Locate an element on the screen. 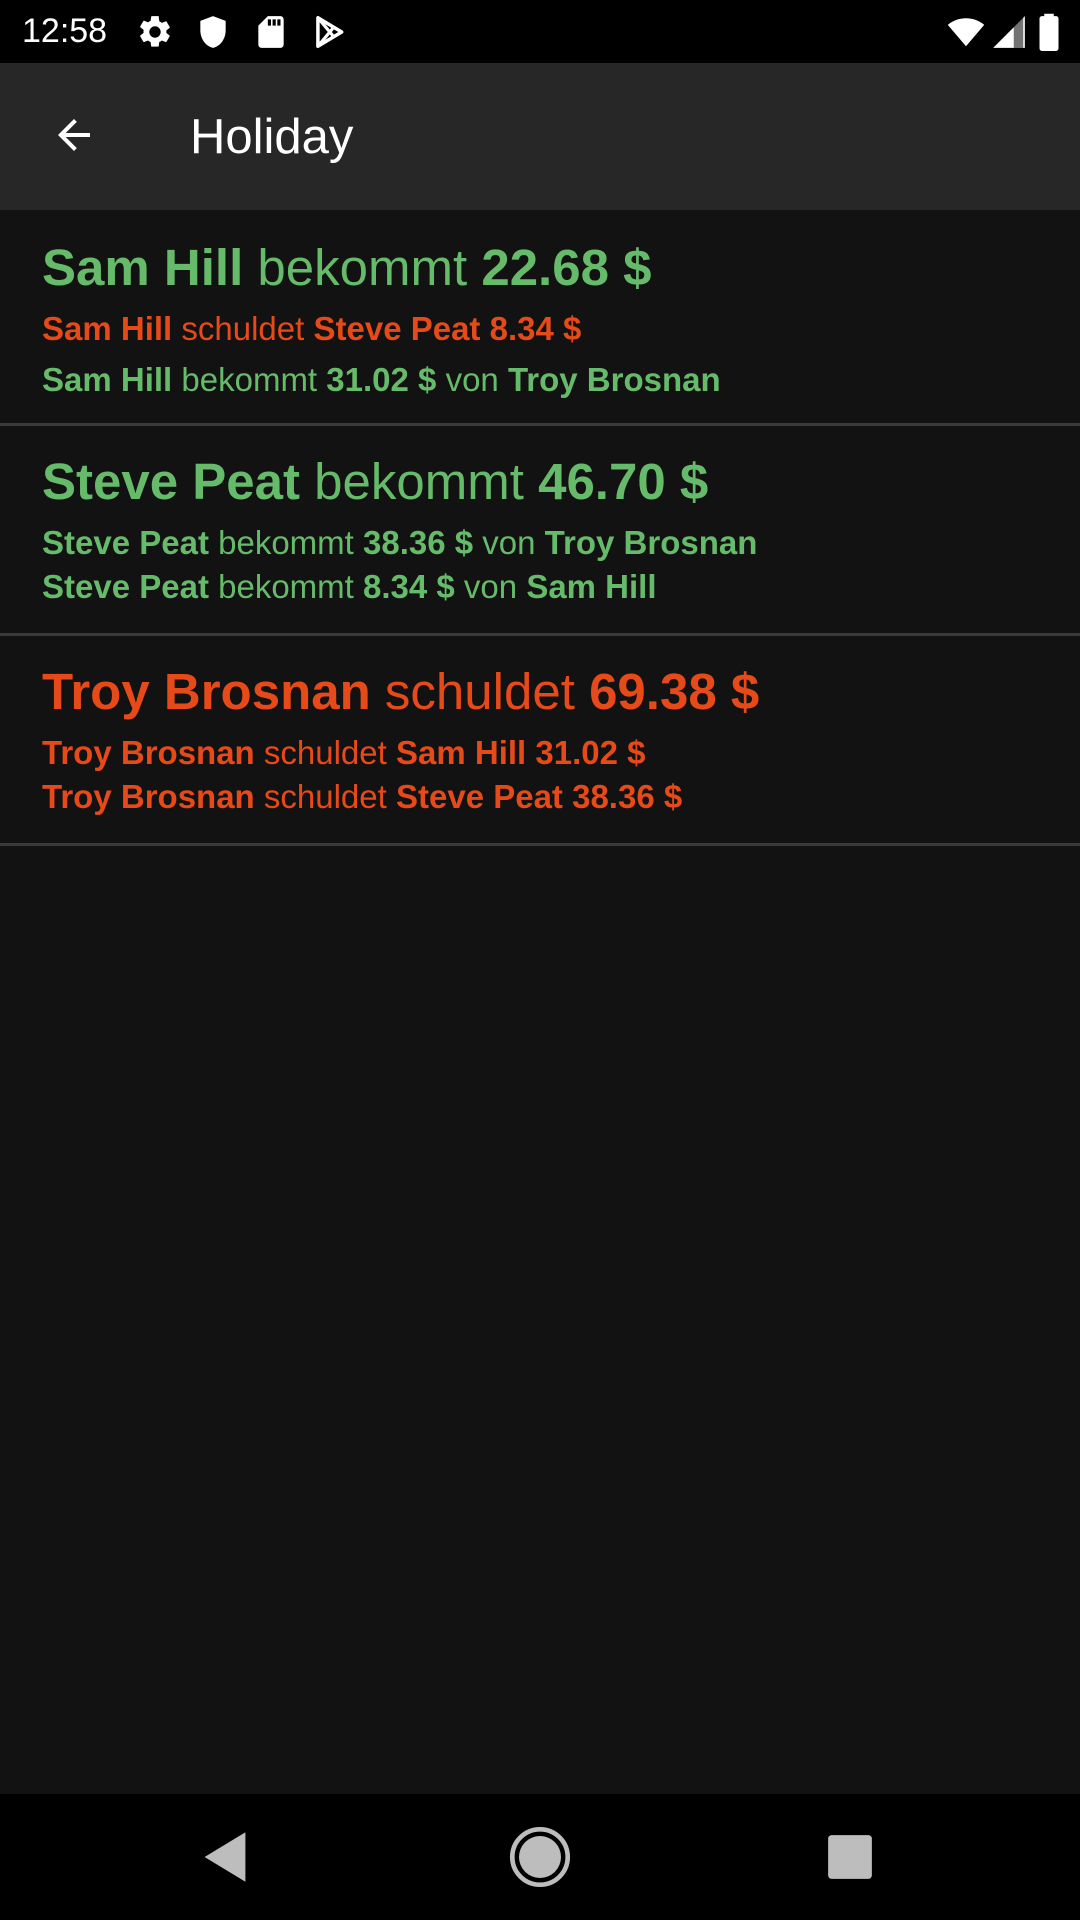 The width and height of the screenshot is (1080, 1920). gear-icon is located at coordinates (155, 32).